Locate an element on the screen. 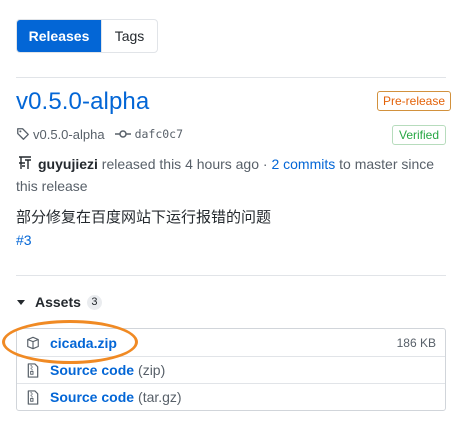 This screenshot has width=459, height=429. asset-row: Source code (zip) is located at coordinates (231, 369).